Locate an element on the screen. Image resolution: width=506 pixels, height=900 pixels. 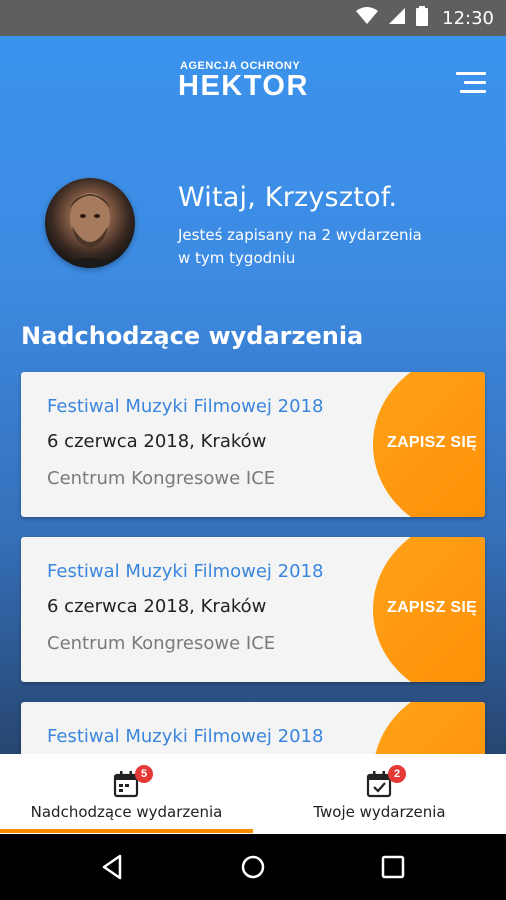
greeting-line-1: Jesteś zapisany na 2 wydarzenia is located at coordinates (300, 235).